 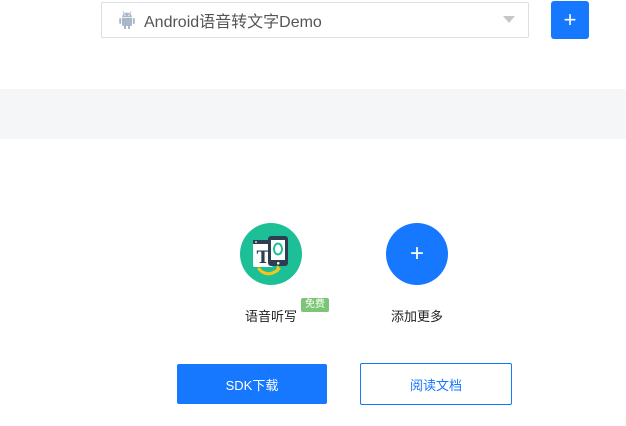 I want to click on service-label-speech-dictation: 语音听写 免费, so click(x=287, y=311).